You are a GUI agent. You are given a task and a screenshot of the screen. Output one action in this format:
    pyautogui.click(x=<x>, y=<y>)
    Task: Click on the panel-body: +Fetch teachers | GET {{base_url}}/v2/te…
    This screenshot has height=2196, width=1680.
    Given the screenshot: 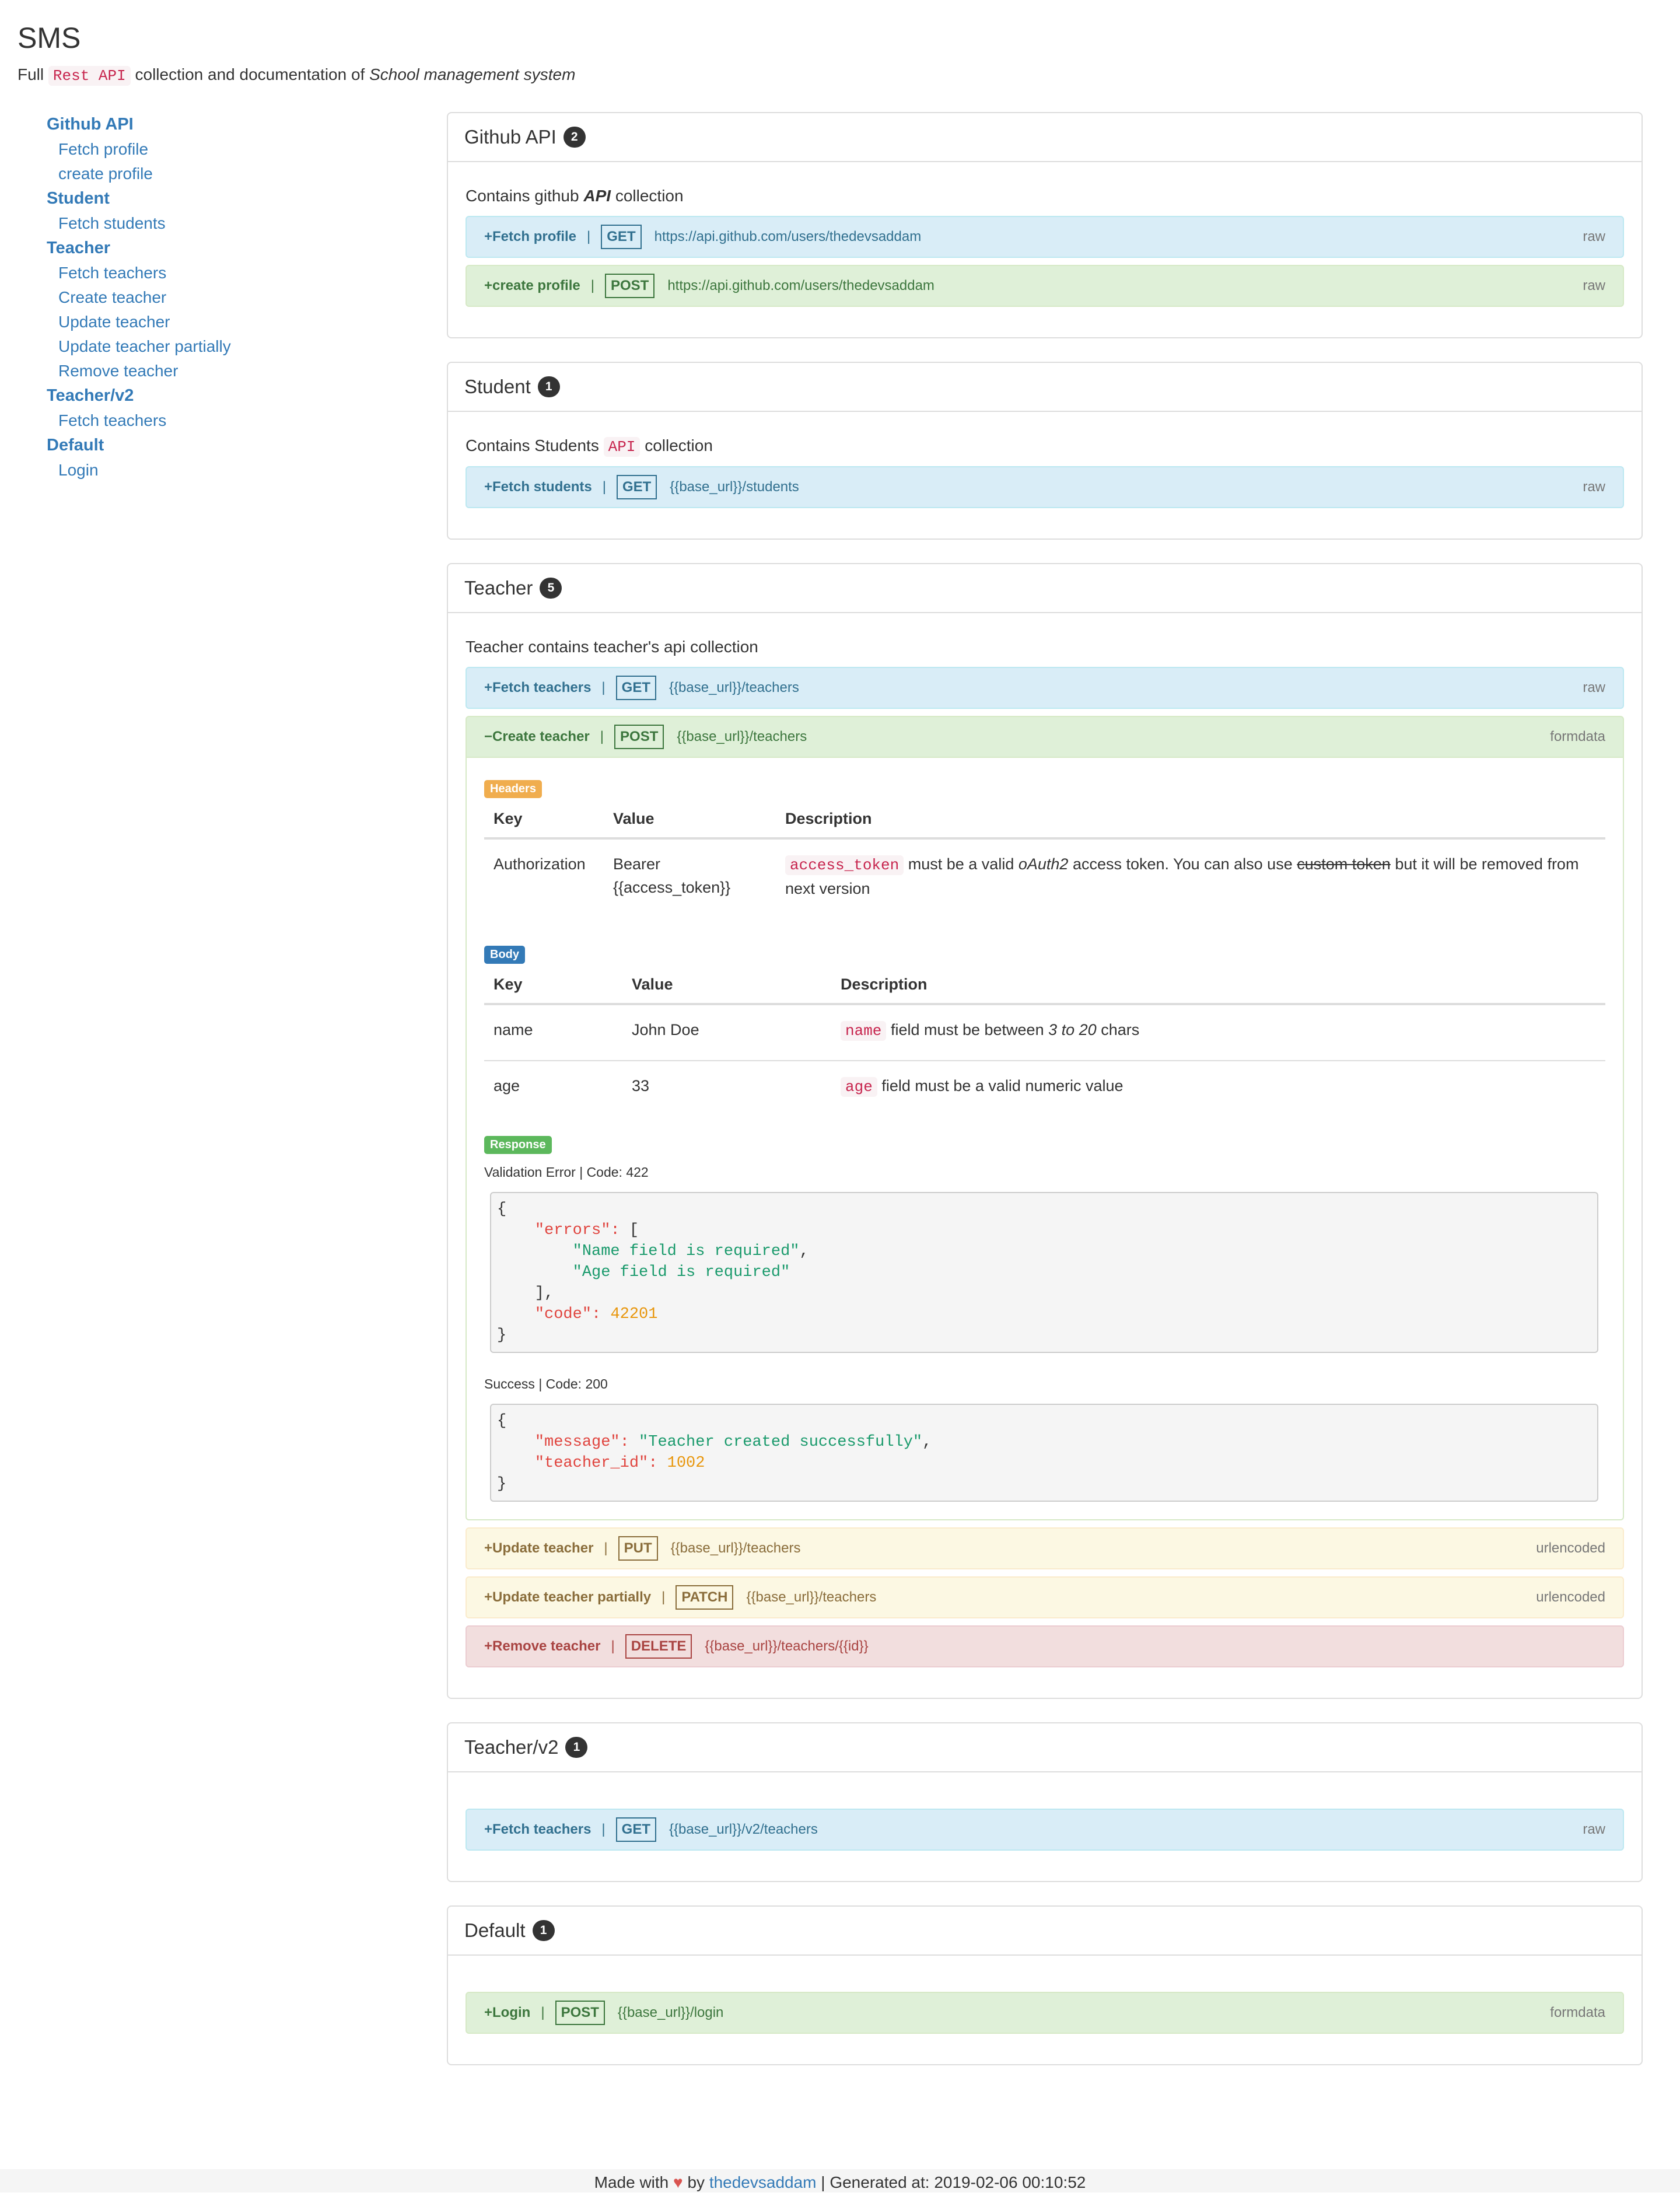 What is the action you would take?
    pyautogui.click(x=1045, y=1826)
    